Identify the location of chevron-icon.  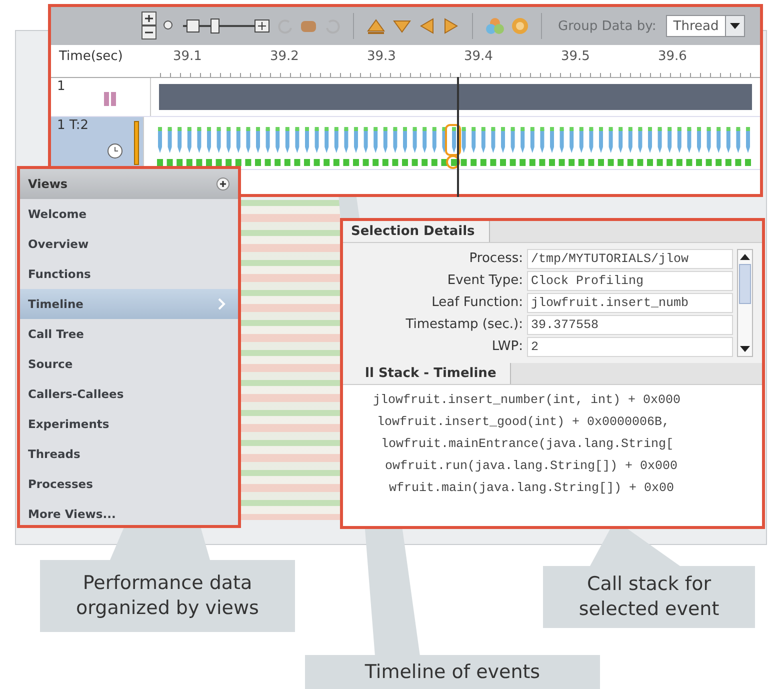
(222, 304).